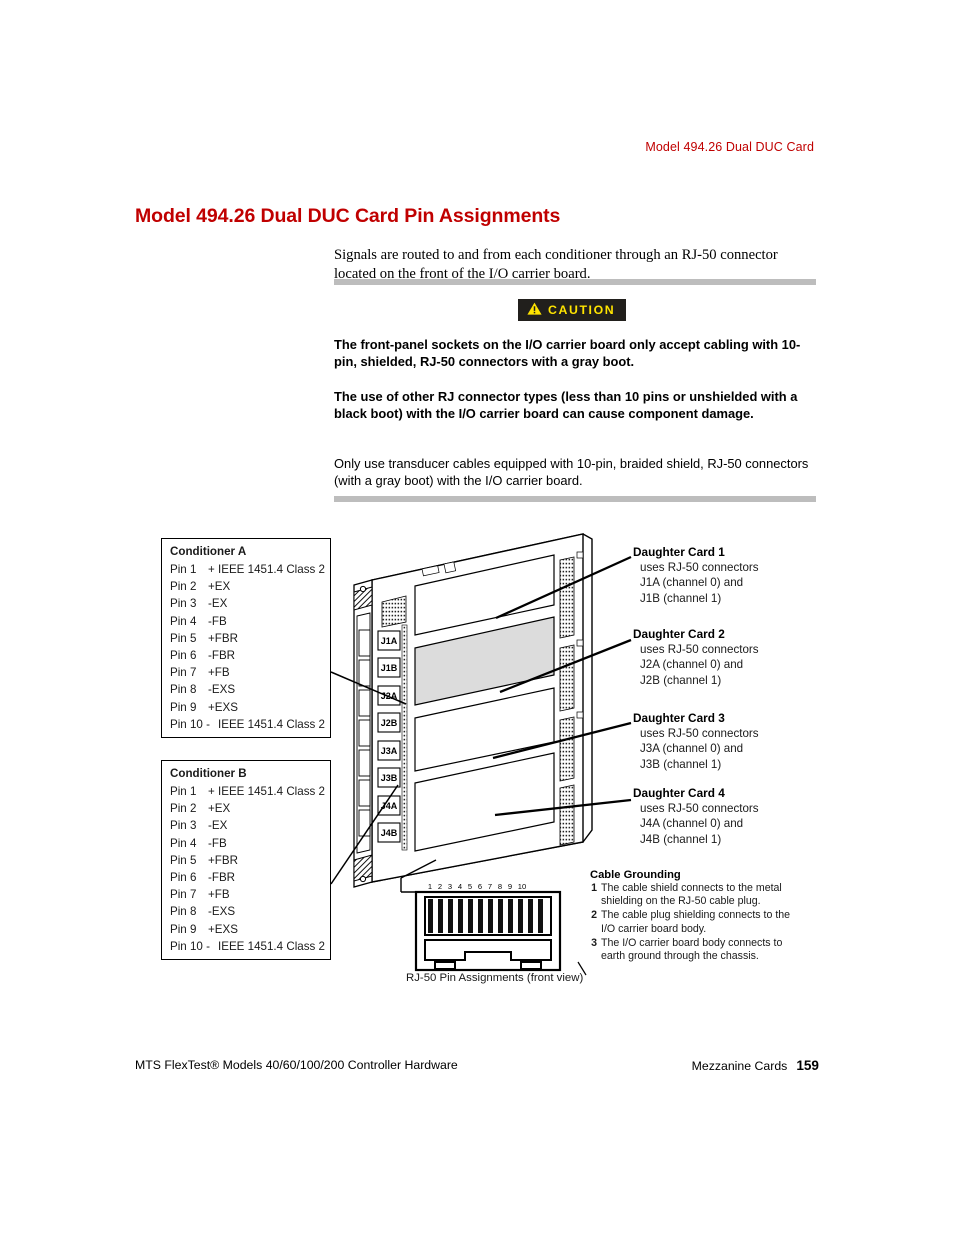 This screenshot has width=954, height=1235. What do you see at coordinates (699, 567) in the screenshot?
I see `daughter-card-1-line-1: uses RJ-50 connectors` at bounding box center [699, 567].